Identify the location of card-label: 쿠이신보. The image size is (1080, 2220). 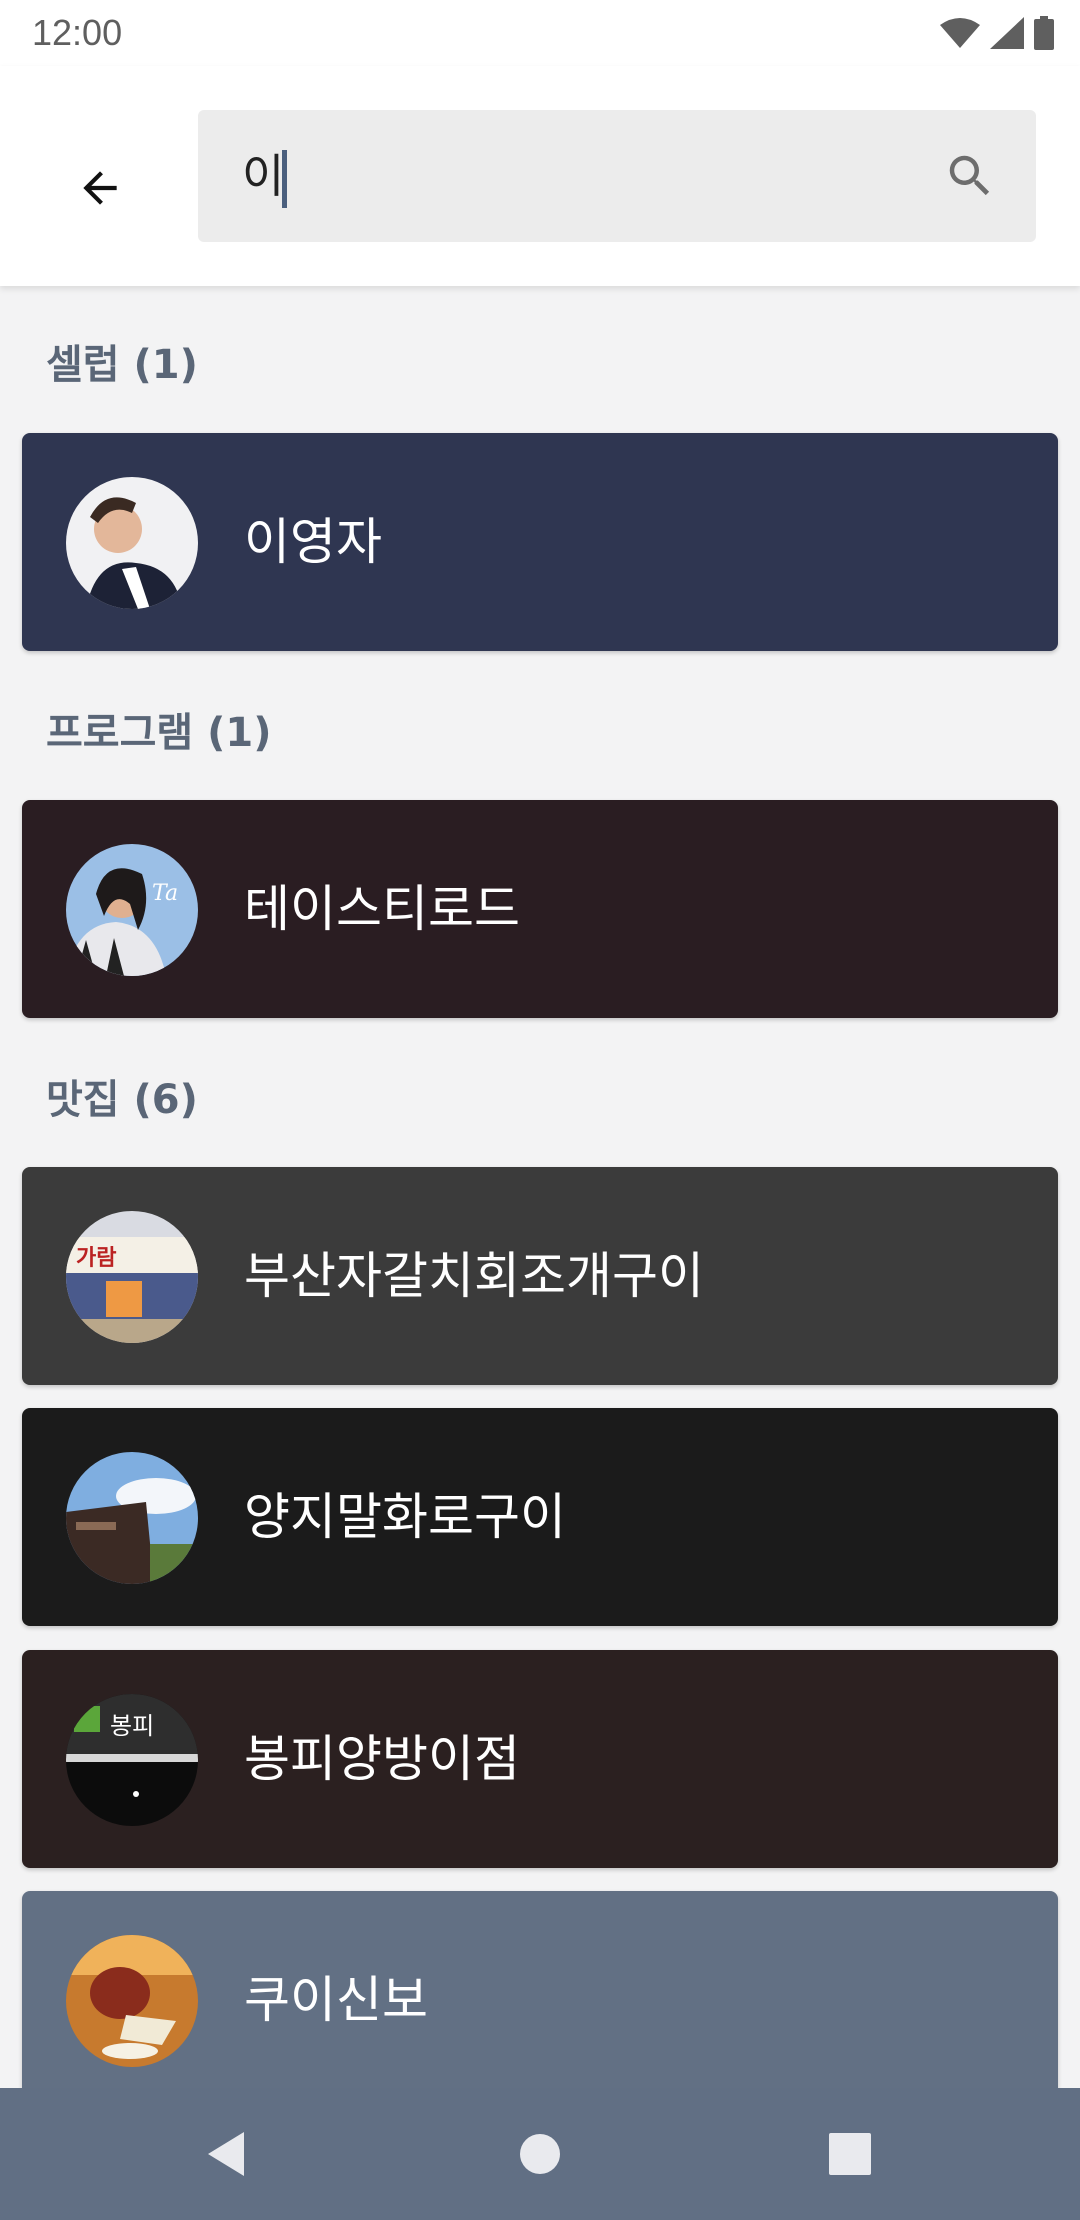
(336, 2000).